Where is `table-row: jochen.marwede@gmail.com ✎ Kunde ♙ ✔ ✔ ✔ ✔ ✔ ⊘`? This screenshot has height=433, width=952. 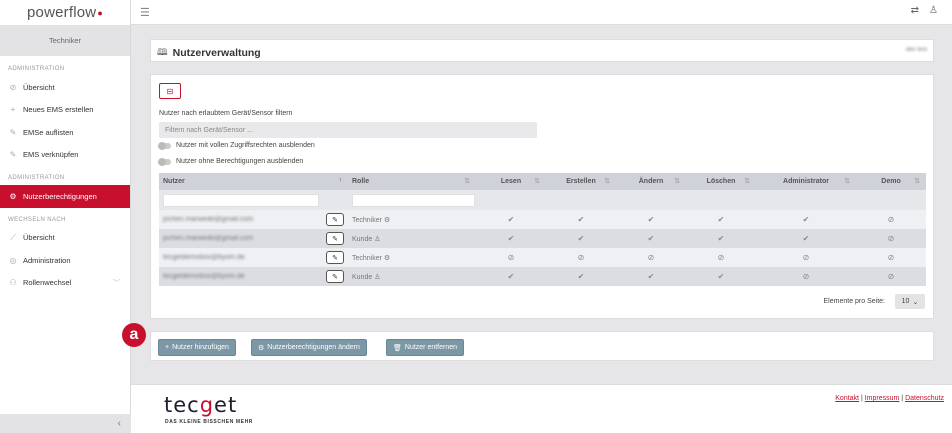
table-row: jochen.marwede@gmail.com ✎ Kunde ♙ ✔ ✔ ✔ ✔ ✔ ⊘ is located at coordinates (542, 238).